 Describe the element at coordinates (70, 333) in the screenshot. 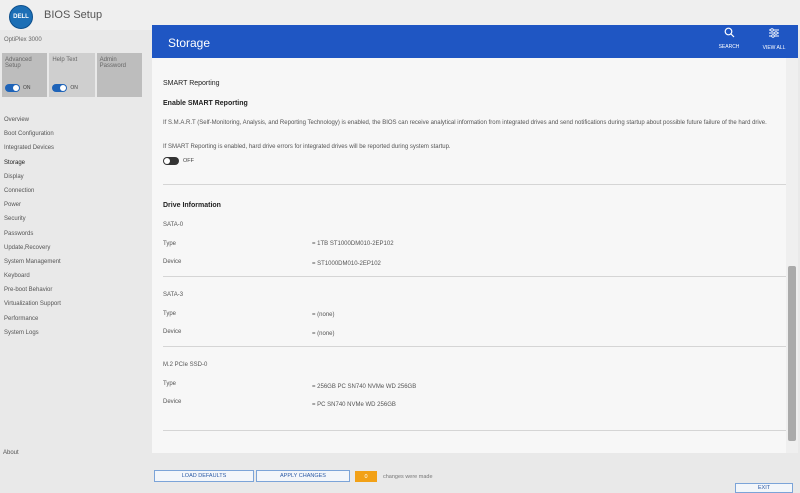

I see `sidebar-item-system-logs: System Logs` at that location.